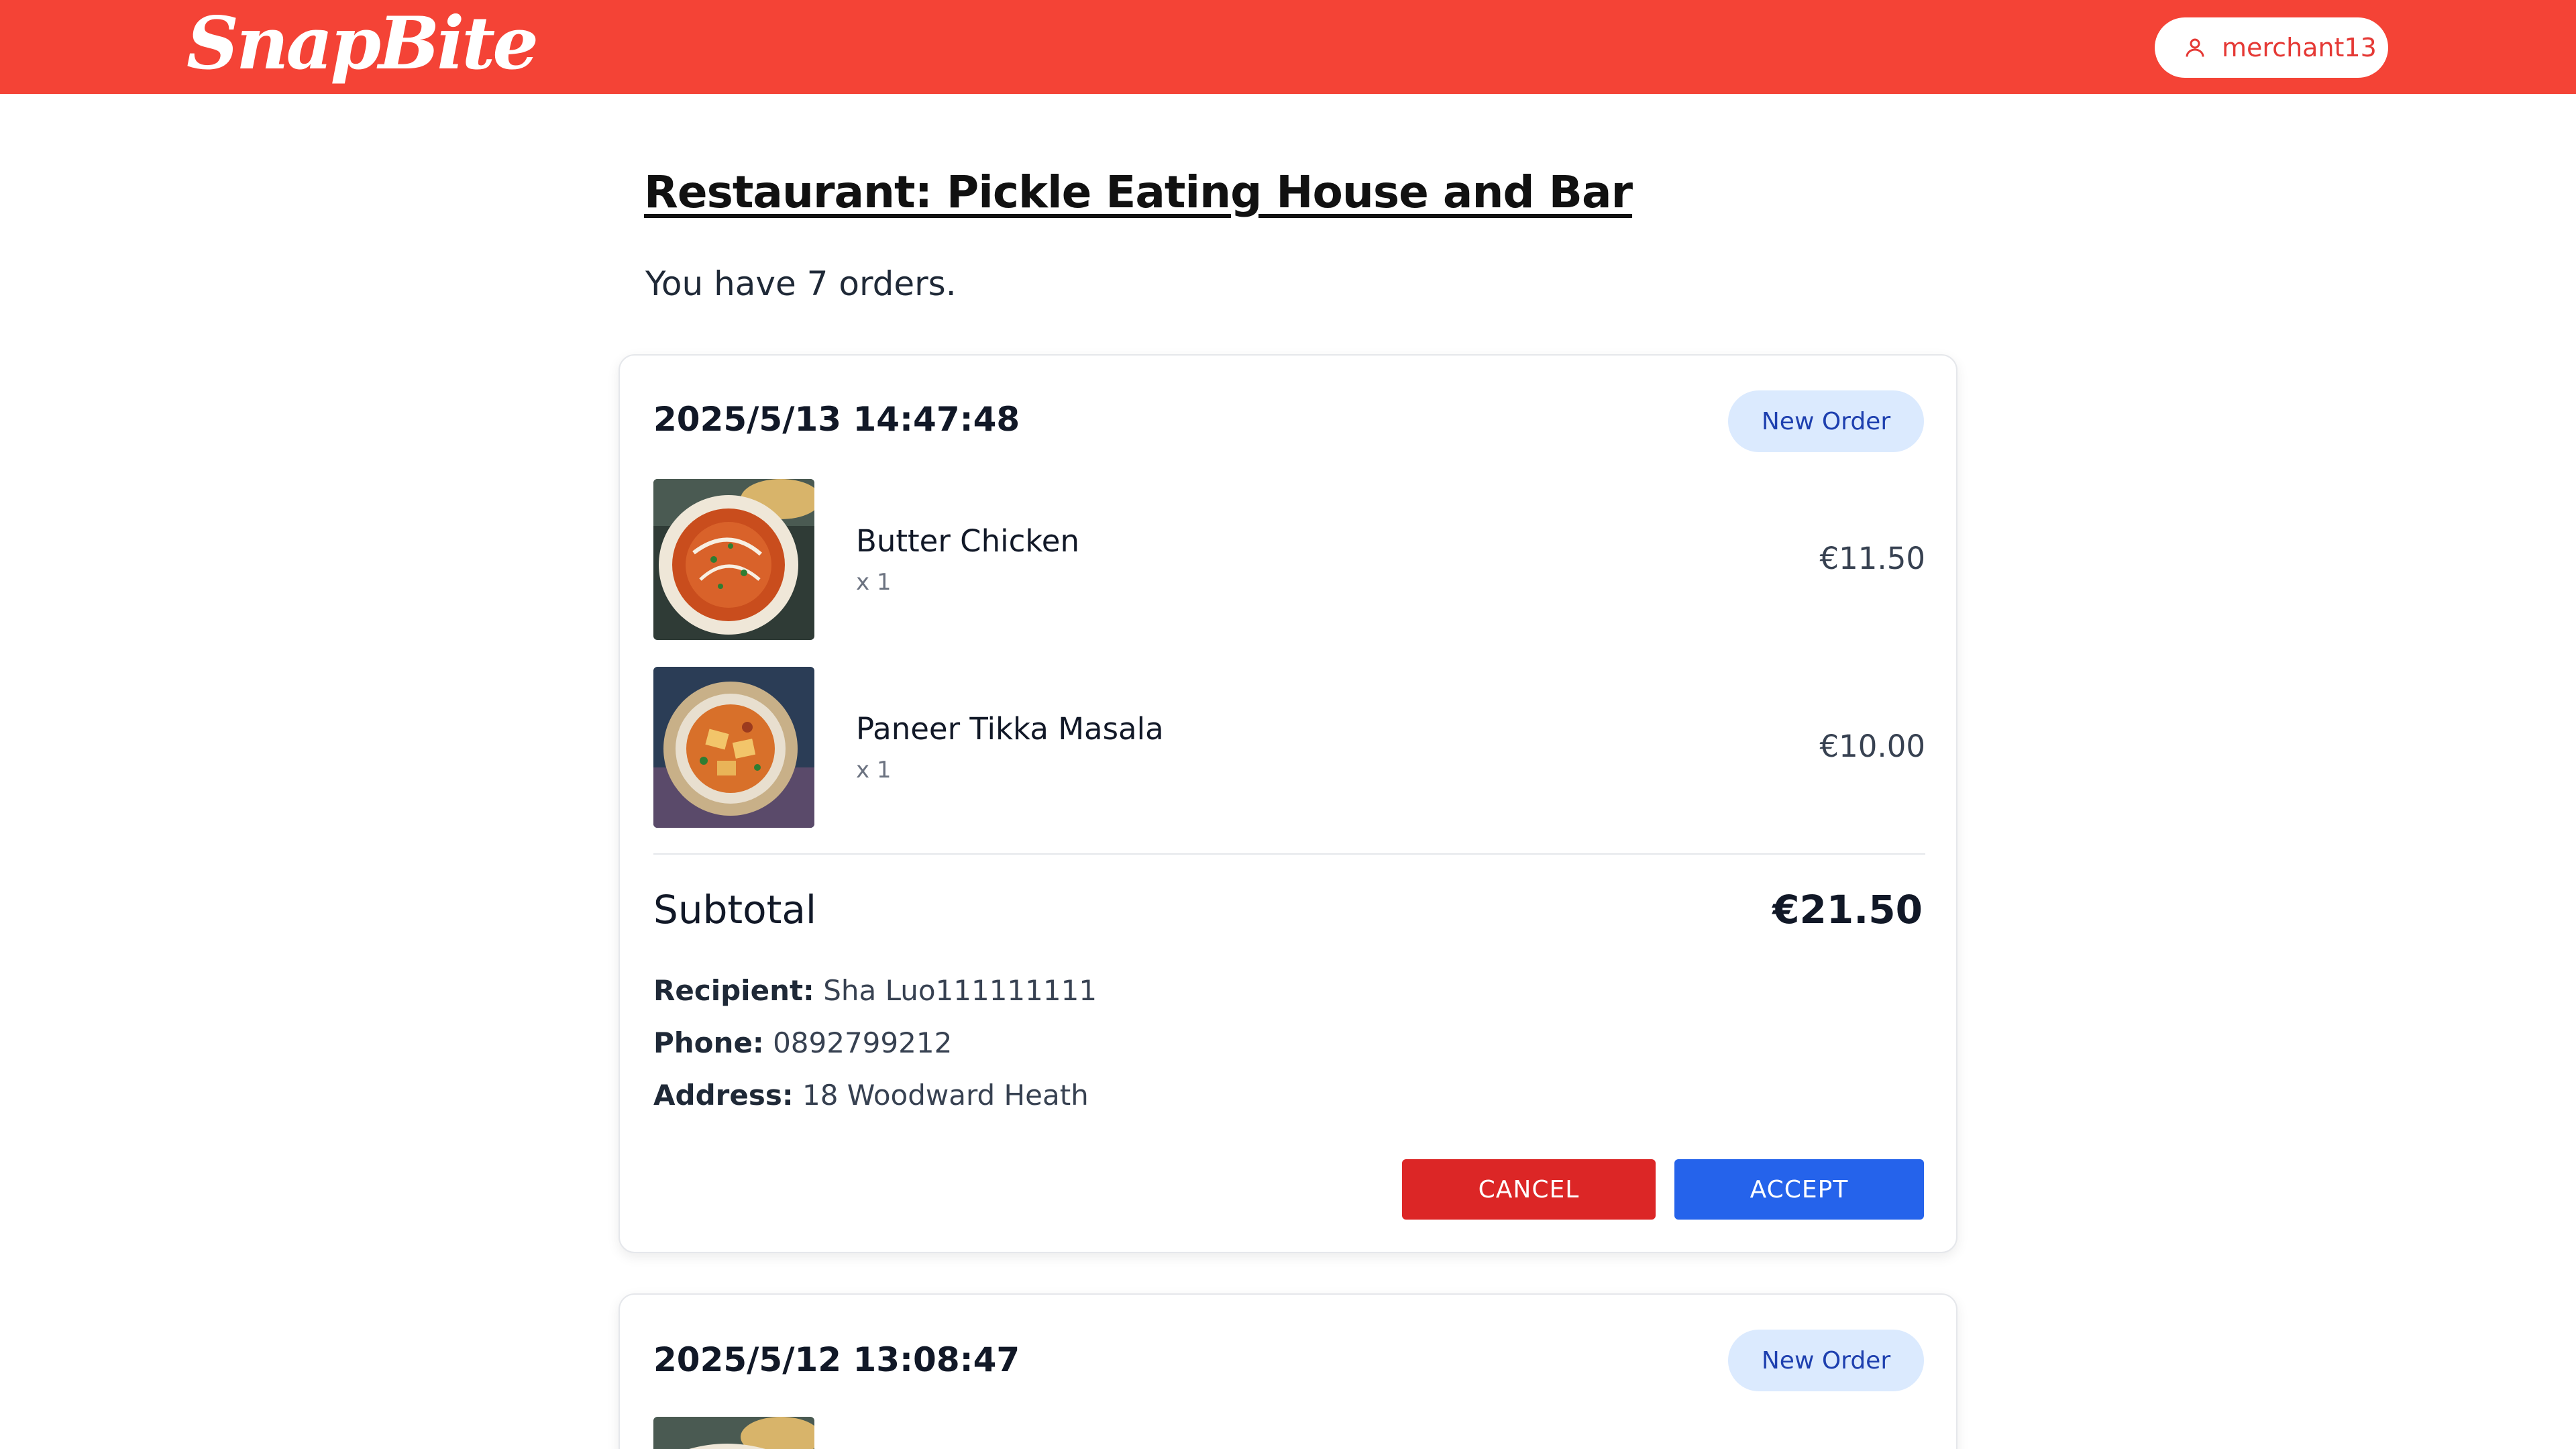  I want to click on recipient-line: Recipient: Sha Luo111111111, so click(875, 990).